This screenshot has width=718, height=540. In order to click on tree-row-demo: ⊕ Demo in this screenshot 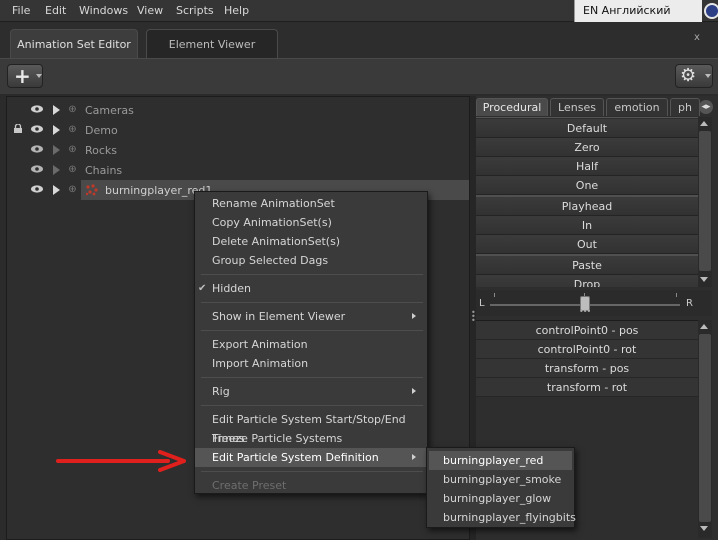, I will do `click(238, 130)`.